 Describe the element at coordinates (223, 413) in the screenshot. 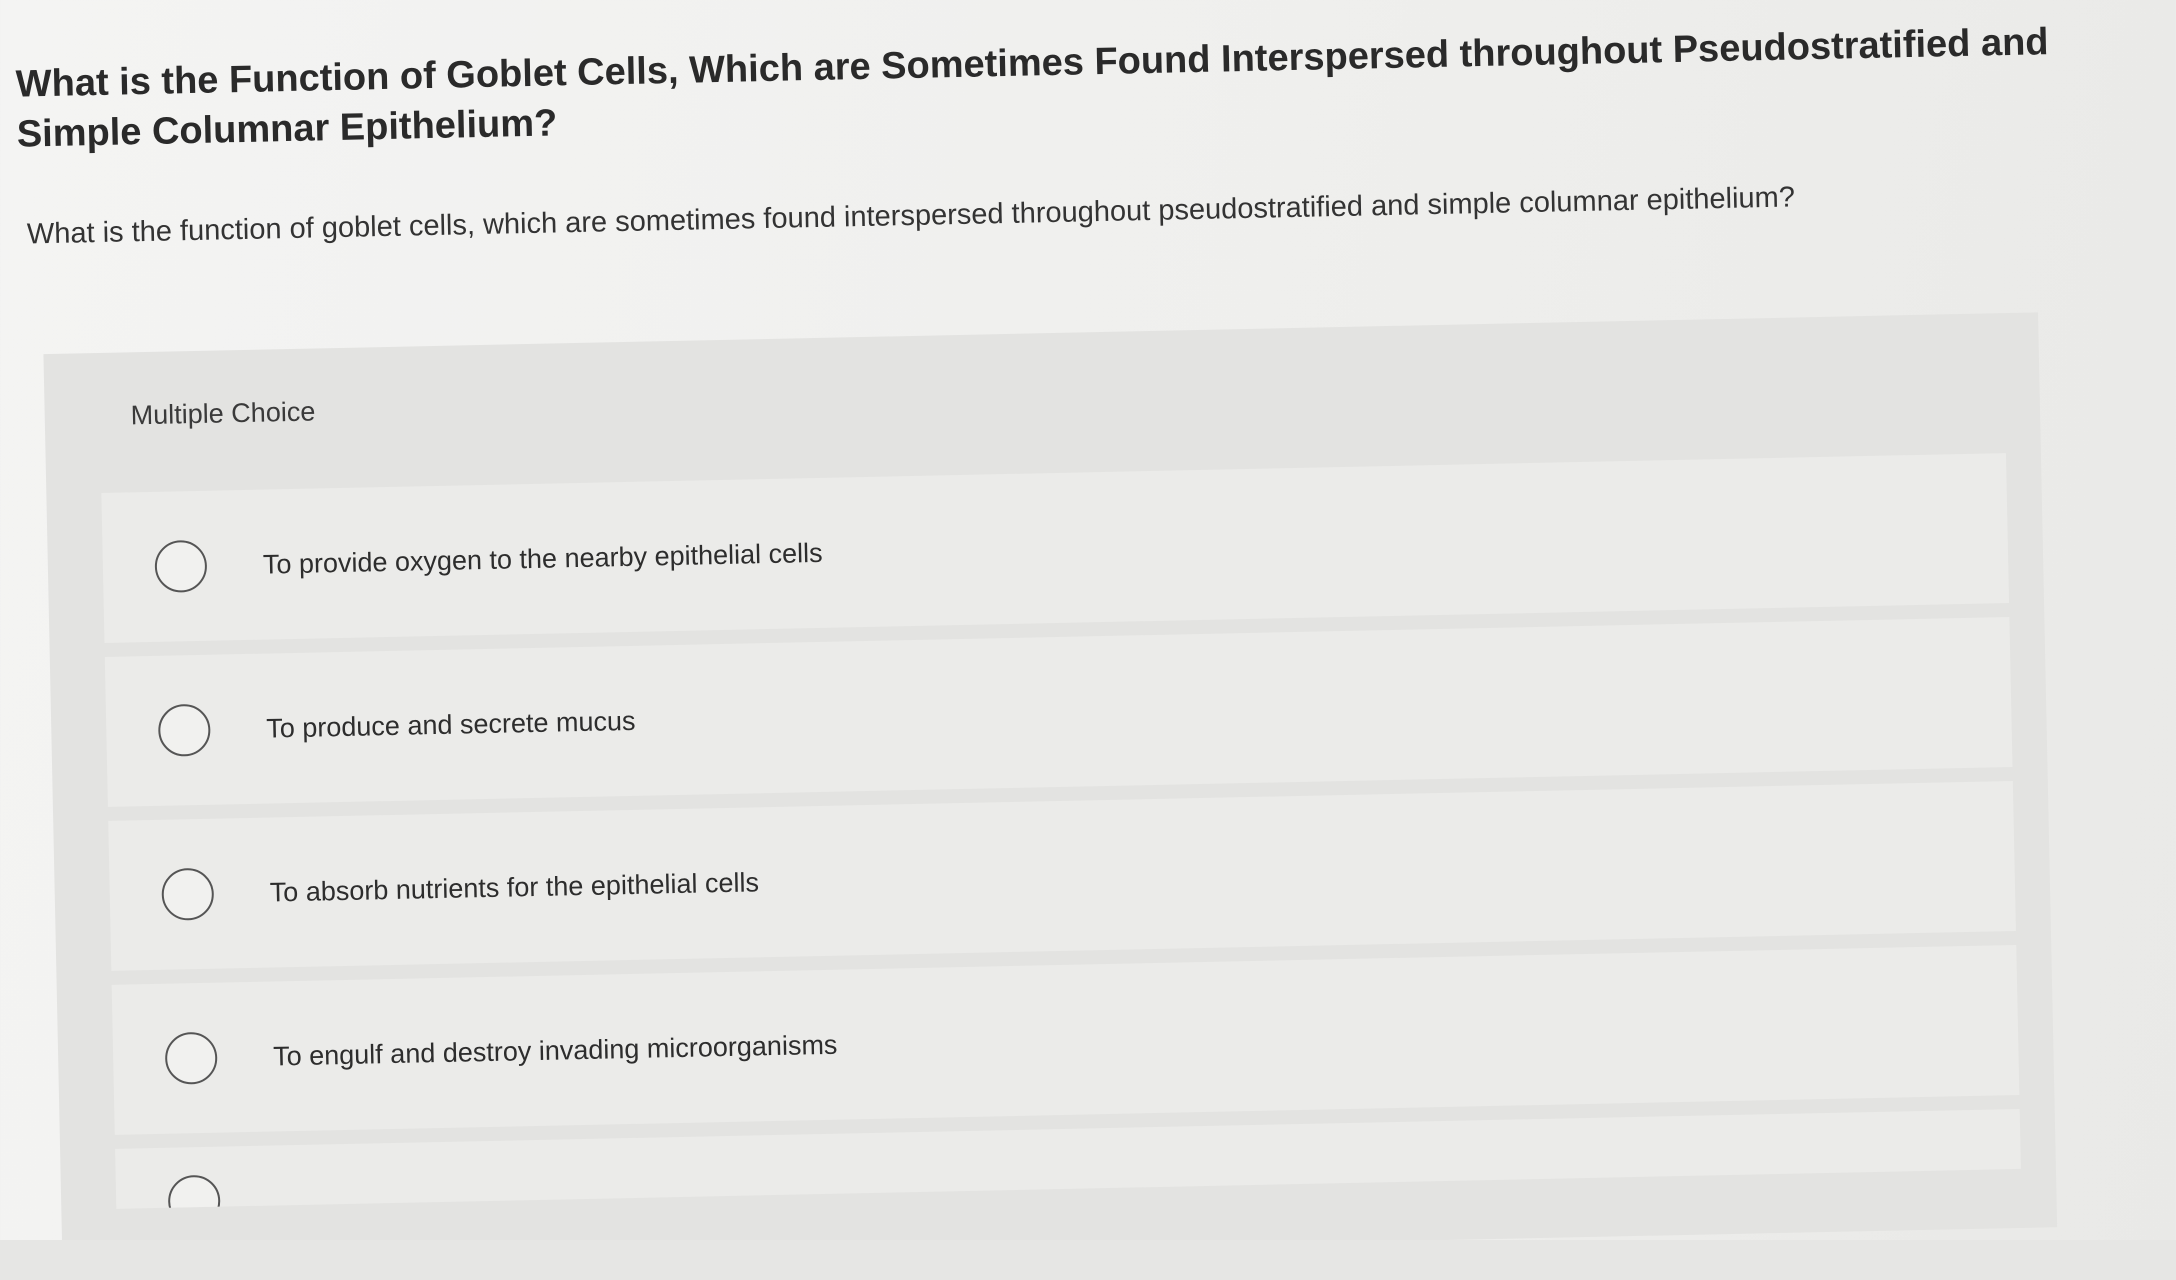

I see `multiple-choice-label: Multiple Choice` at that location.